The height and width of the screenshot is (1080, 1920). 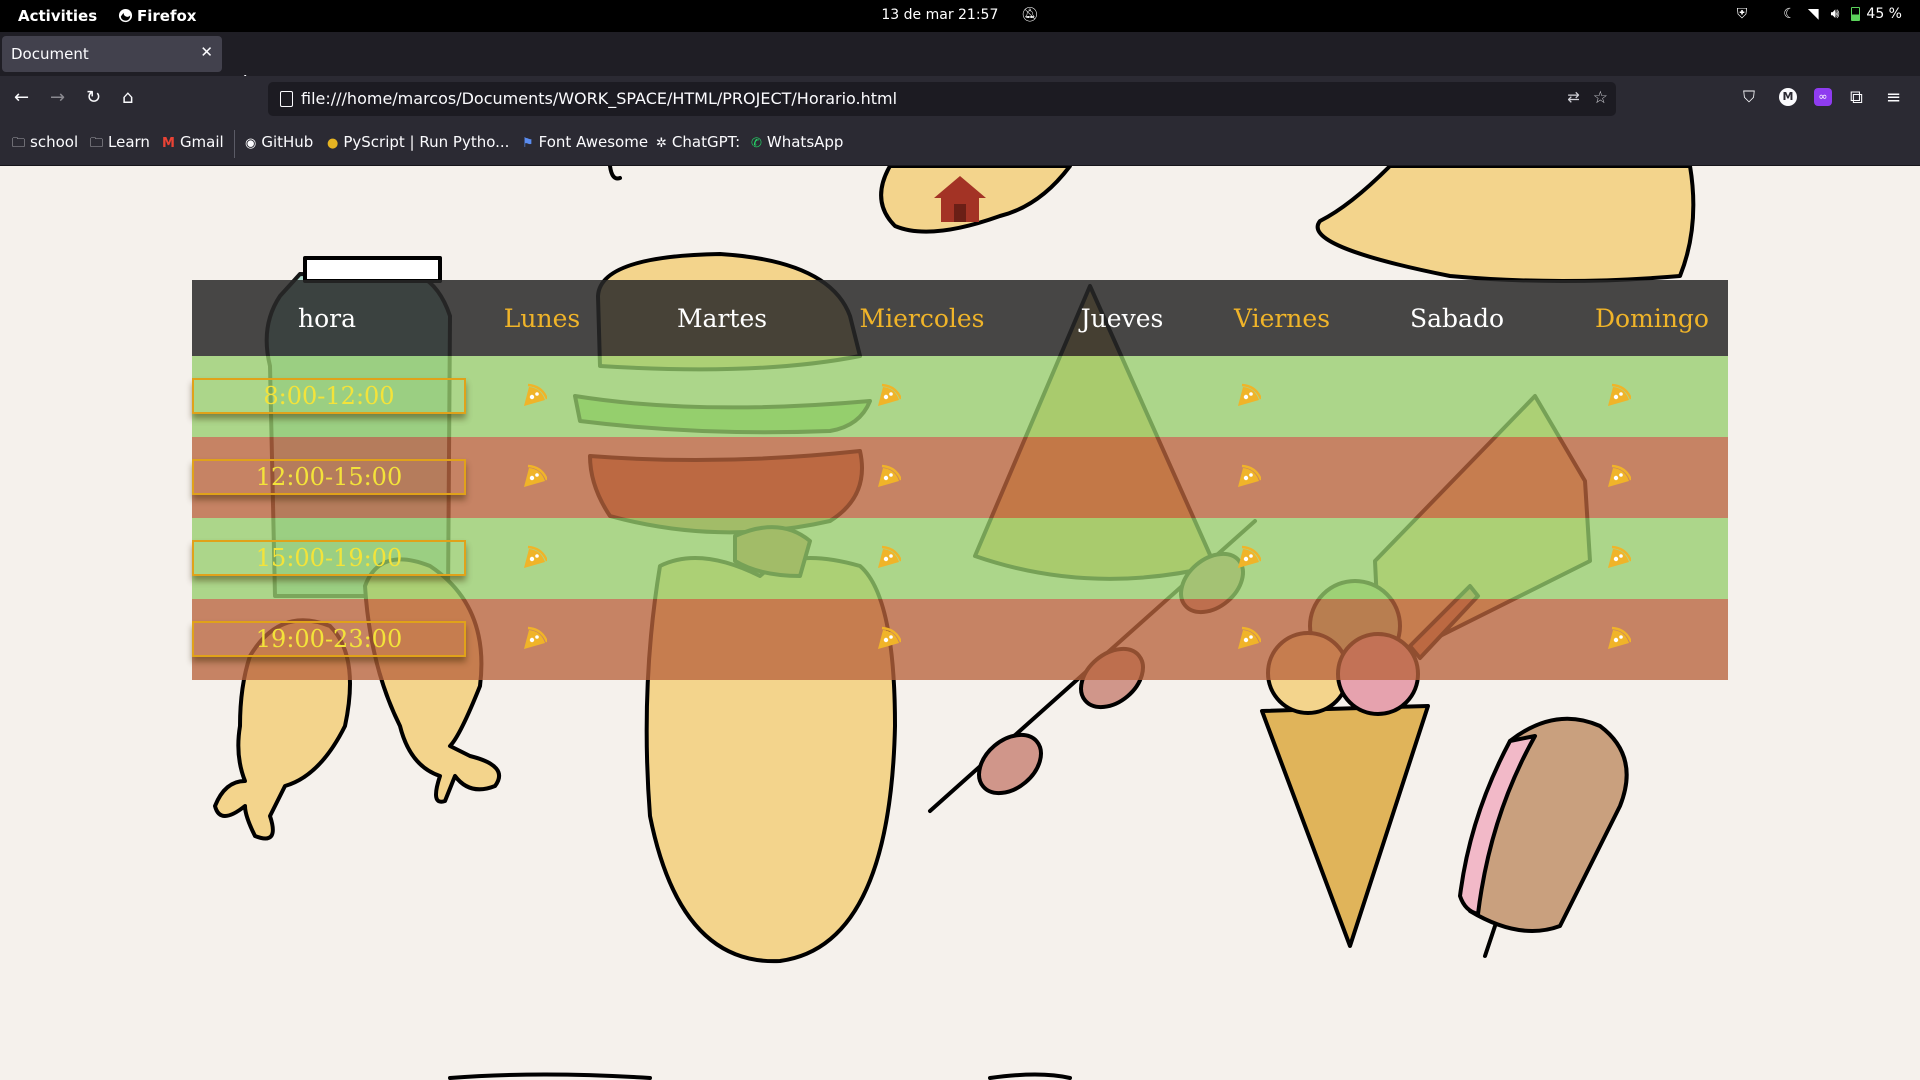 I want to click on schedule-row: 12:00-15:00, so click(x=960, y=477).